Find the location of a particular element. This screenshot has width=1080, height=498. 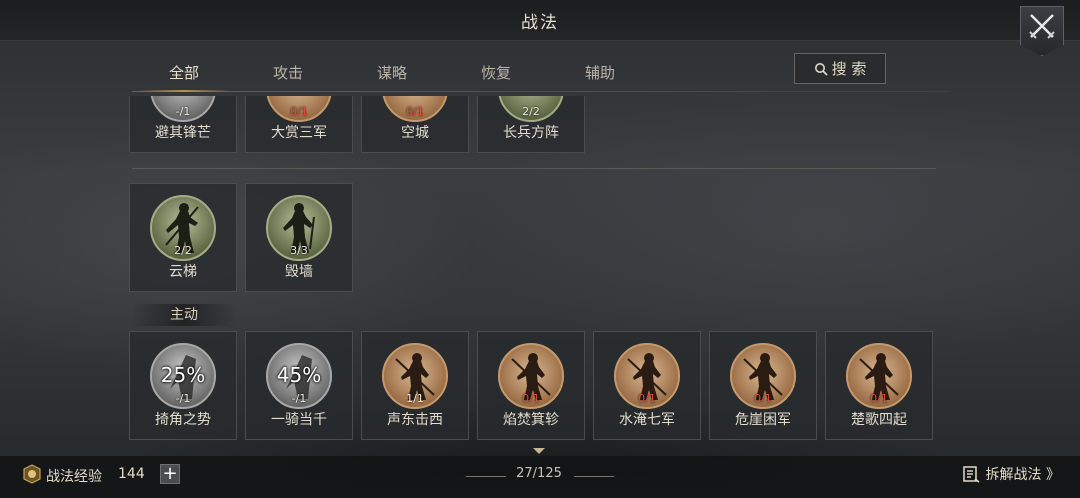

skill-card: 45% -/1 一骑当千 is located at coordinates (299, 385).